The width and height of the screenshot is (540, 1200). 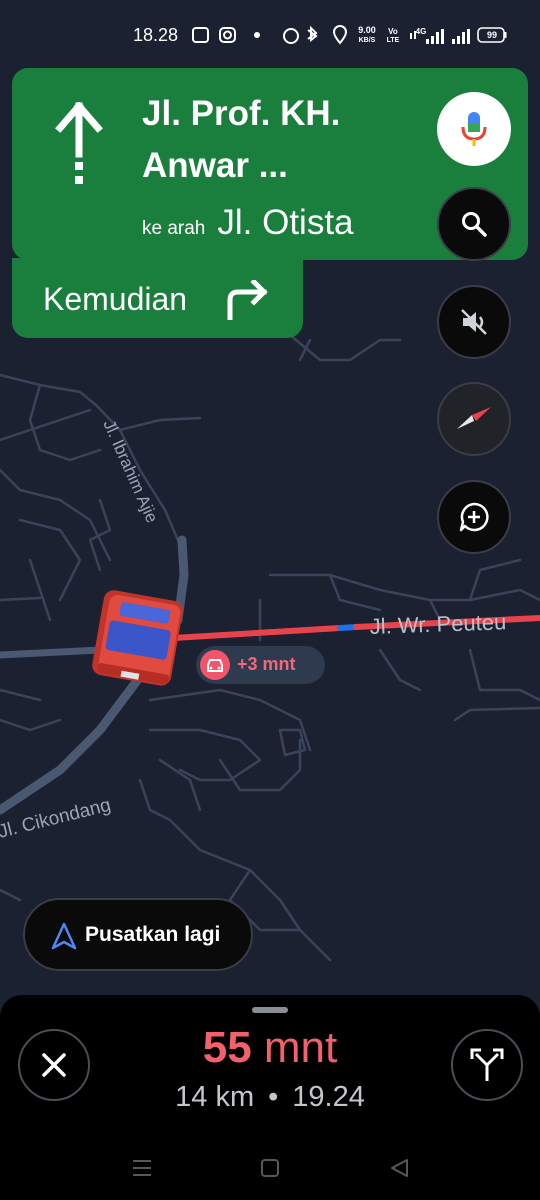 What do you see at coordinates (257, 35) in the screenshot?
I see `dot-icon` at bounding box center [257, 35].